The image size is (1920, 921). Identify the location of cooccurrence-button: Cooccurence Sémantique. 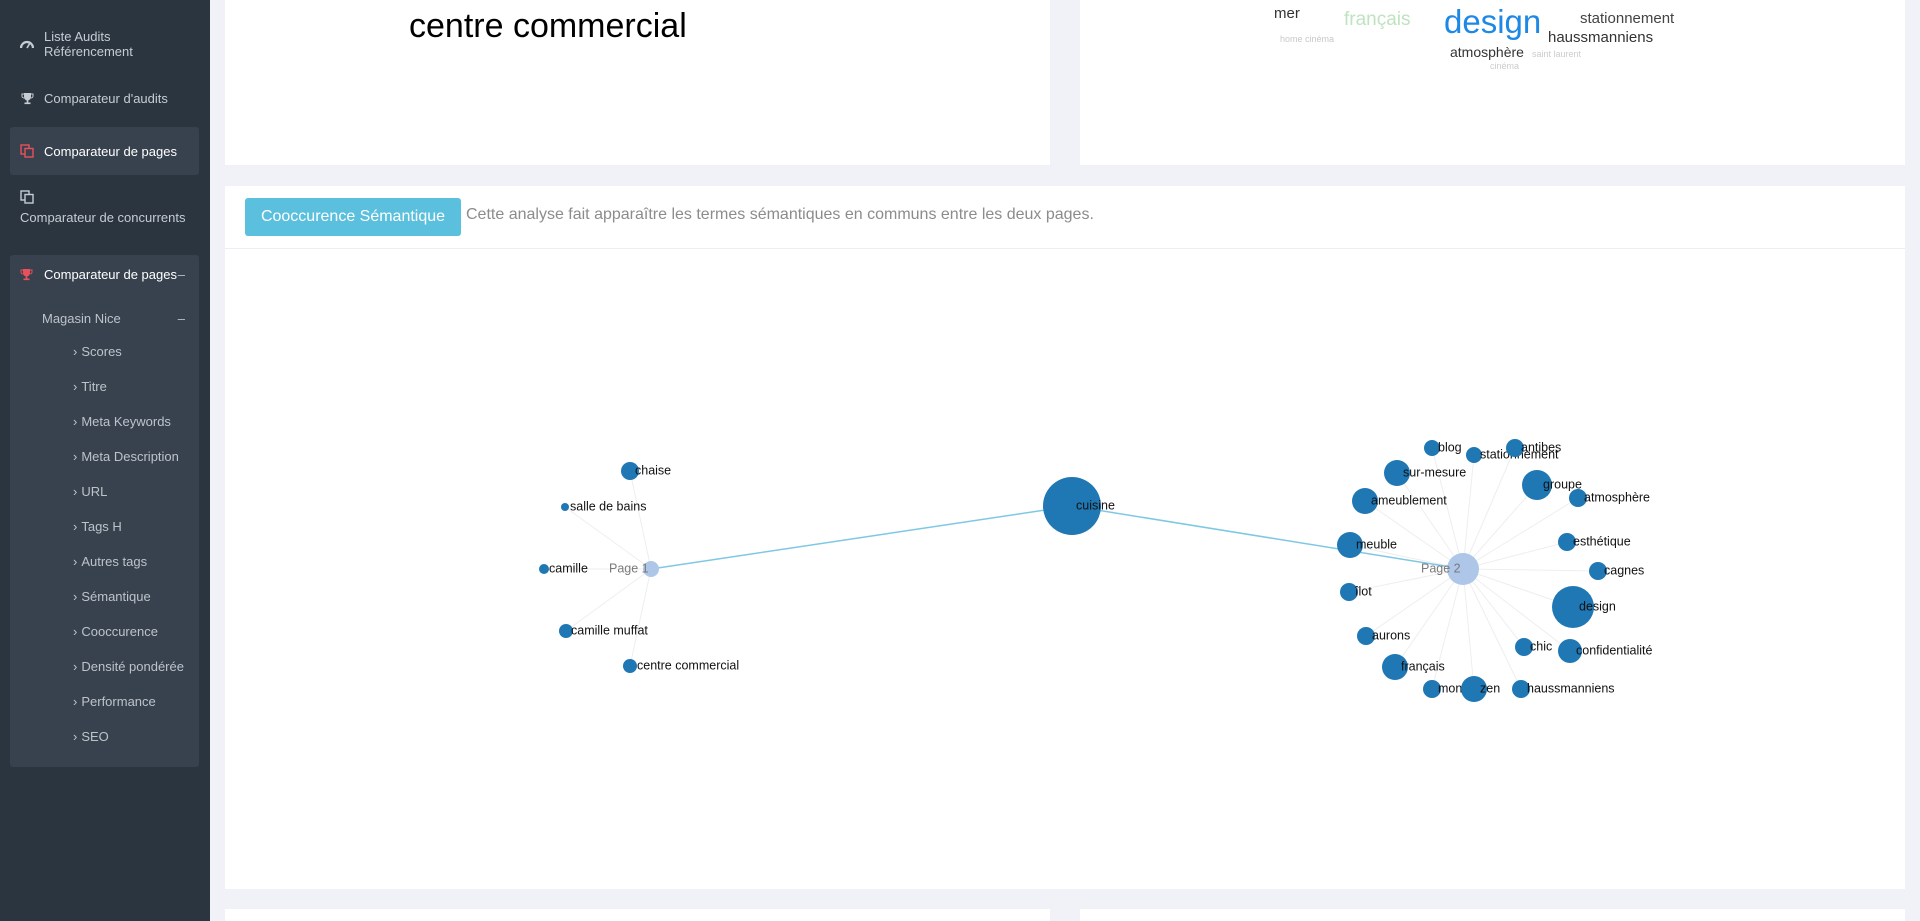
(353, 217).